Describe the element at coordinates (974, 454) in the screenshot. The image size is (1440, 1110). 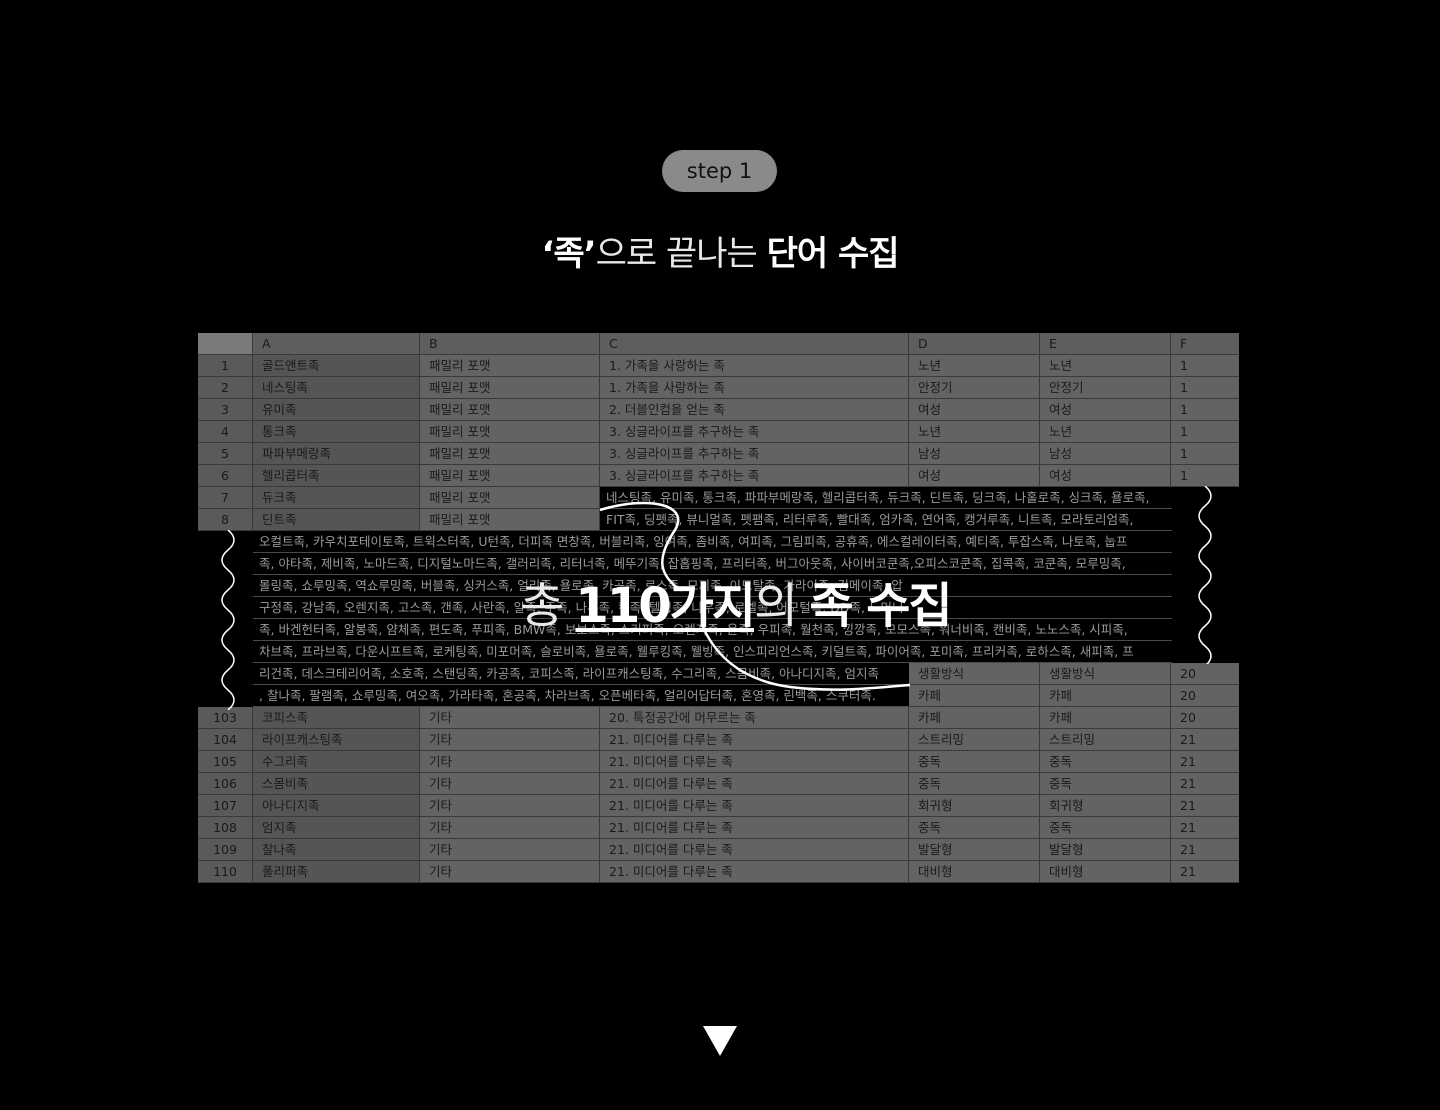
I see `cell-d: 남성` at that location.